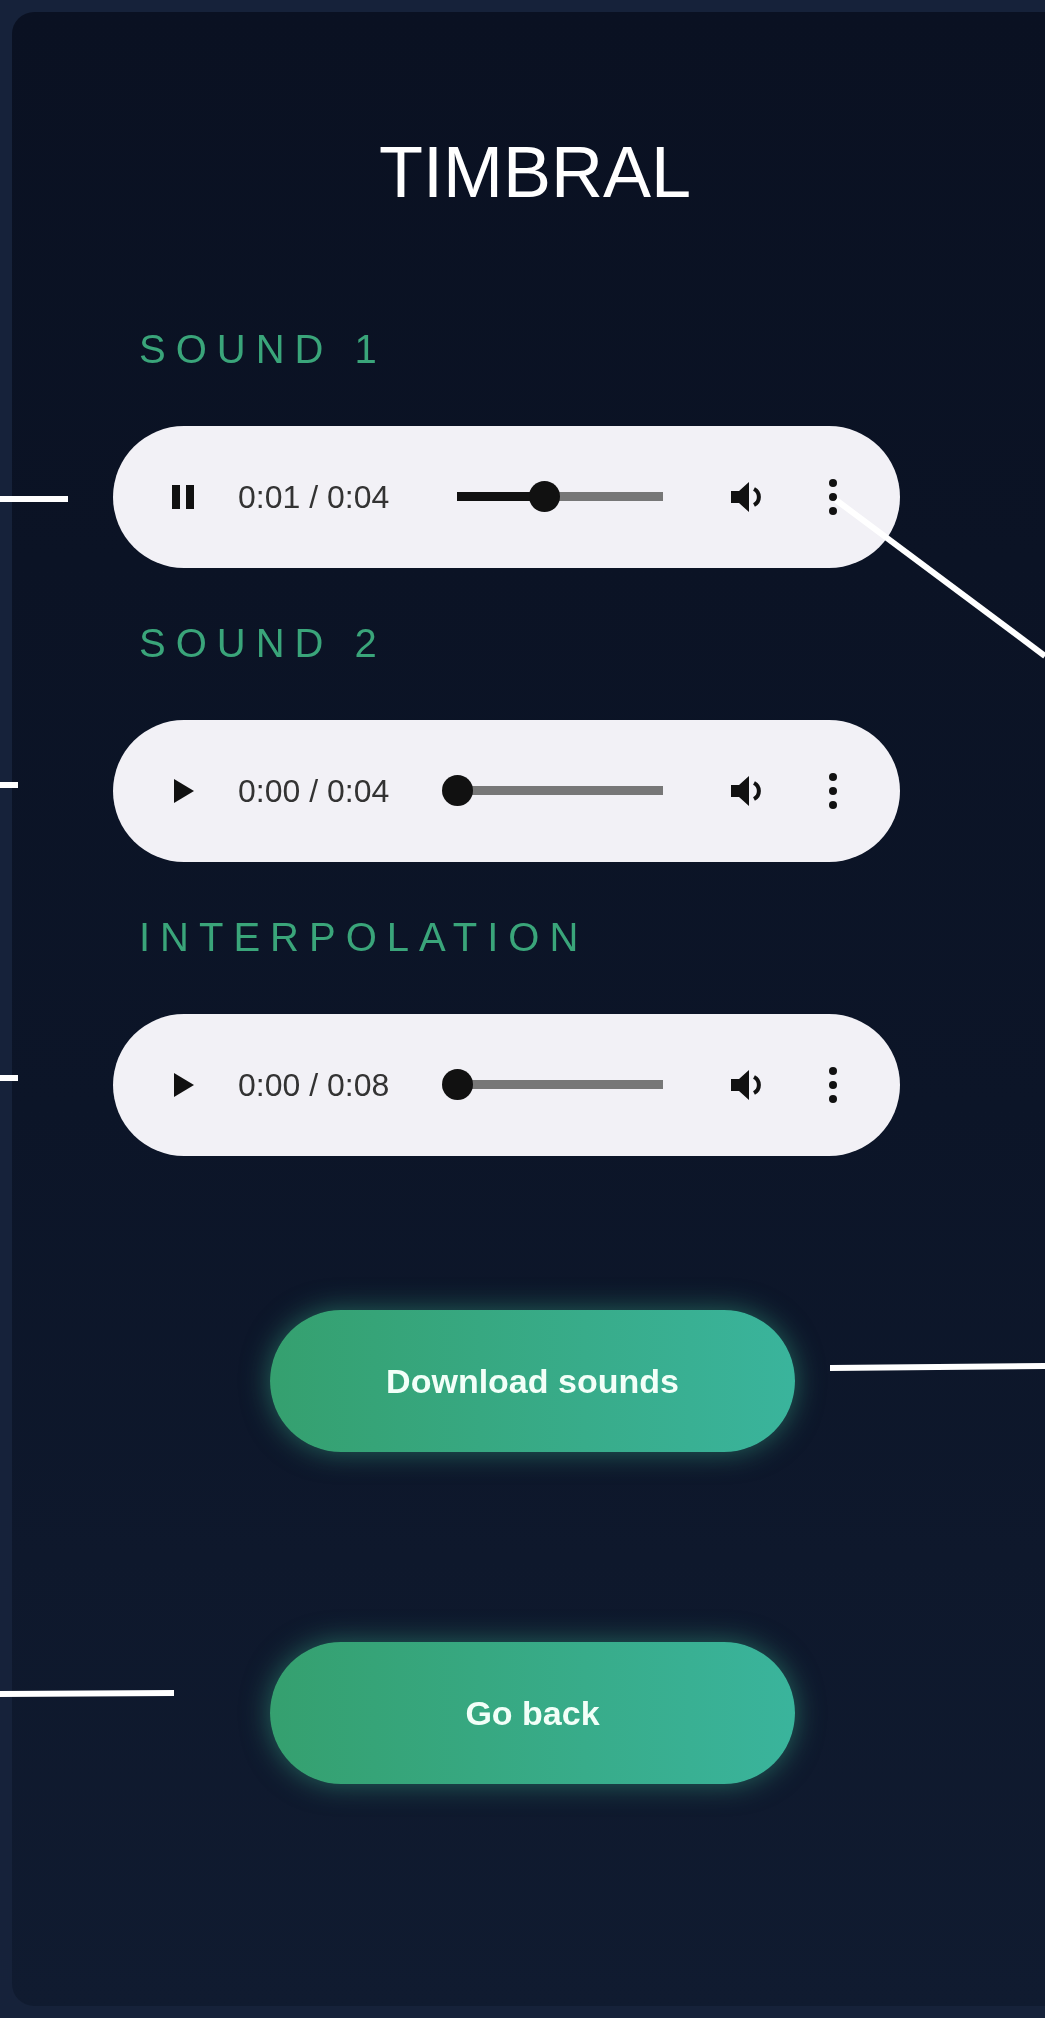  I want to click on action-button: Go back, so click(532, 1713).